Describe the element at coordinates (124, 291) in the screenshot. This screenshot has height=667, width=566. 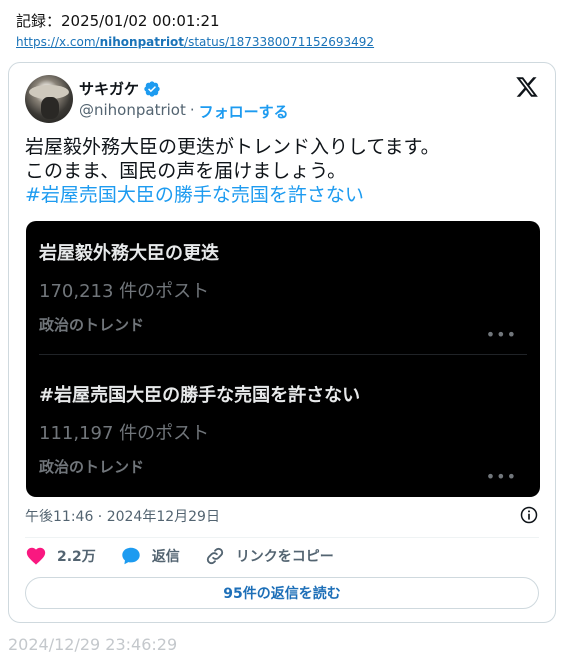
I see `trend-post-count: 170,213 件のポスト` at that location.